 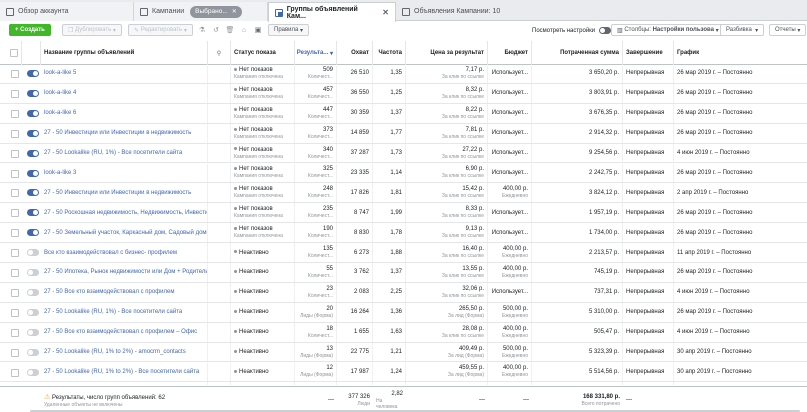 What do you see at coordinates (124, 93) in the screenshot?
I see `adset-name-link: look-a-like 4` at bounding box center [124, 93].